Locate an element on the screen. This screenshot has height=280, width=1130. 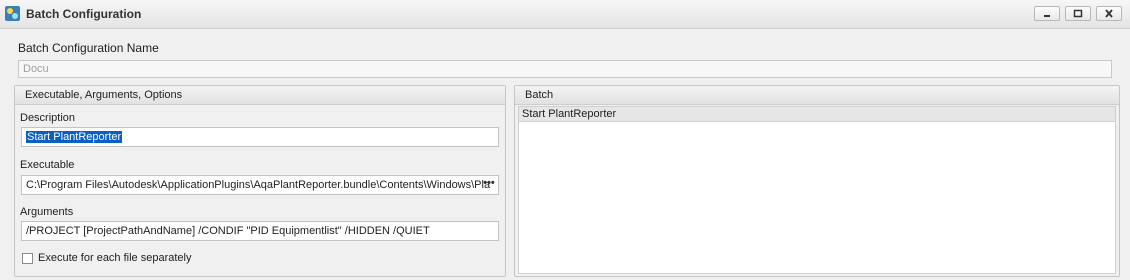
config-name-input: Docu is located at coordinates (565, 69).